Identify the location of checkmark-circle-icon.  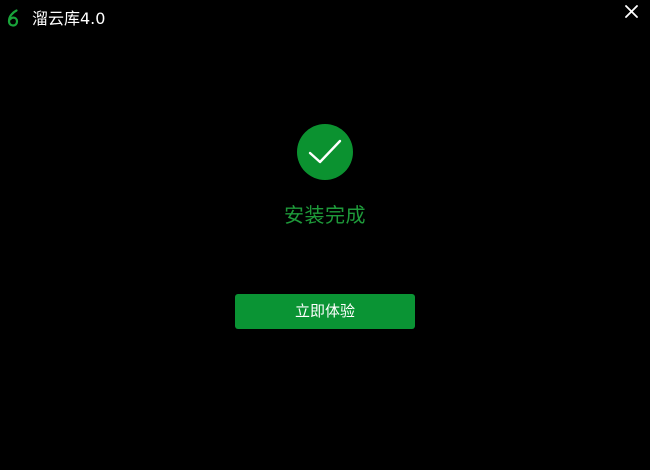
(325, 152).